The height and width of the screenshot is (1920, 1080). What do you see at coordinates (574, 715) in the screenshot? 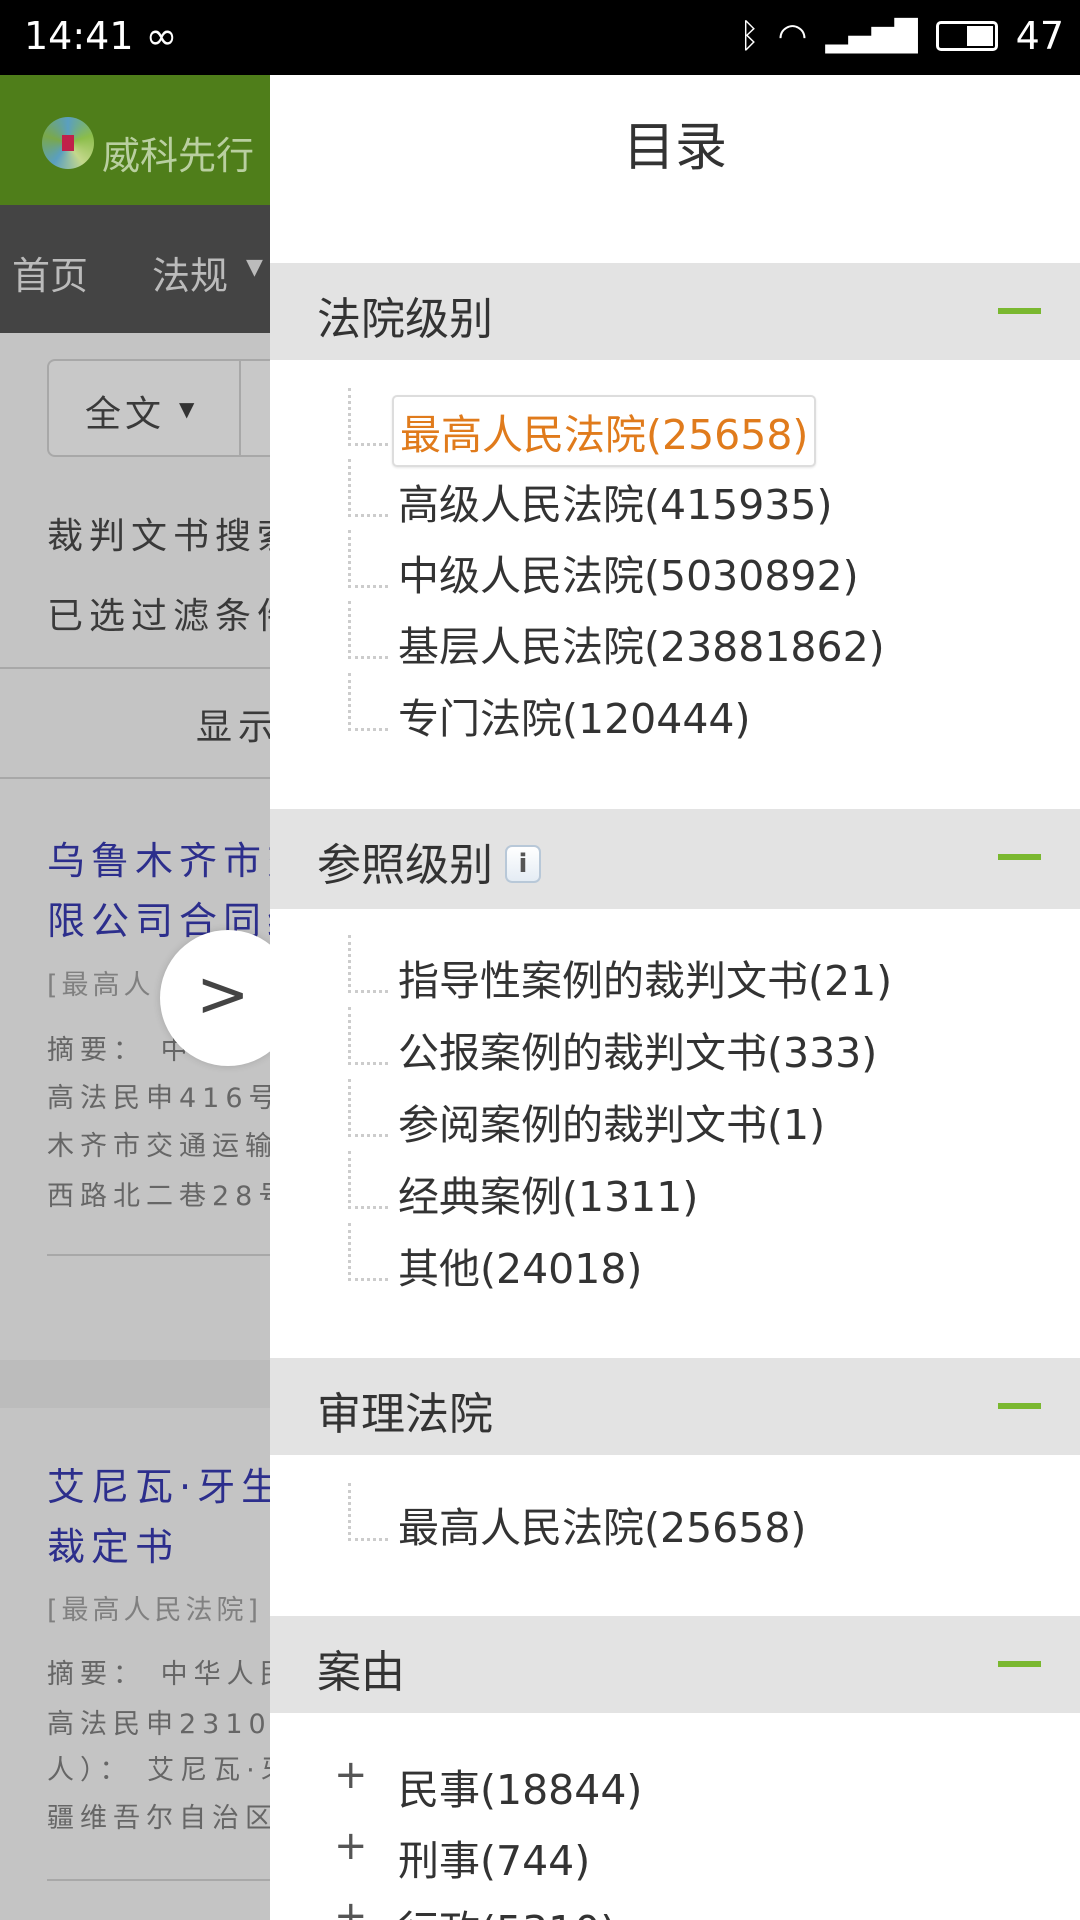
I see `tree-item: 专门法院(120444)` at bounding box center [574, 715].